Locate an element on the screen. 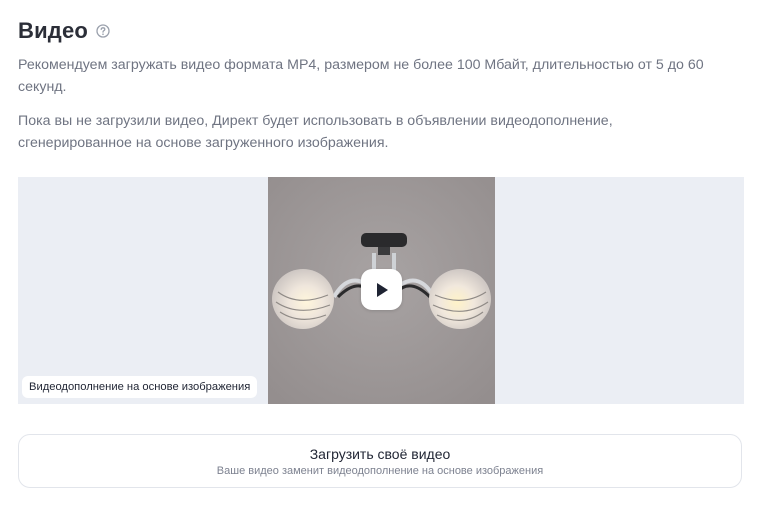  question-circle-icon is located at coordinates (103, 31).